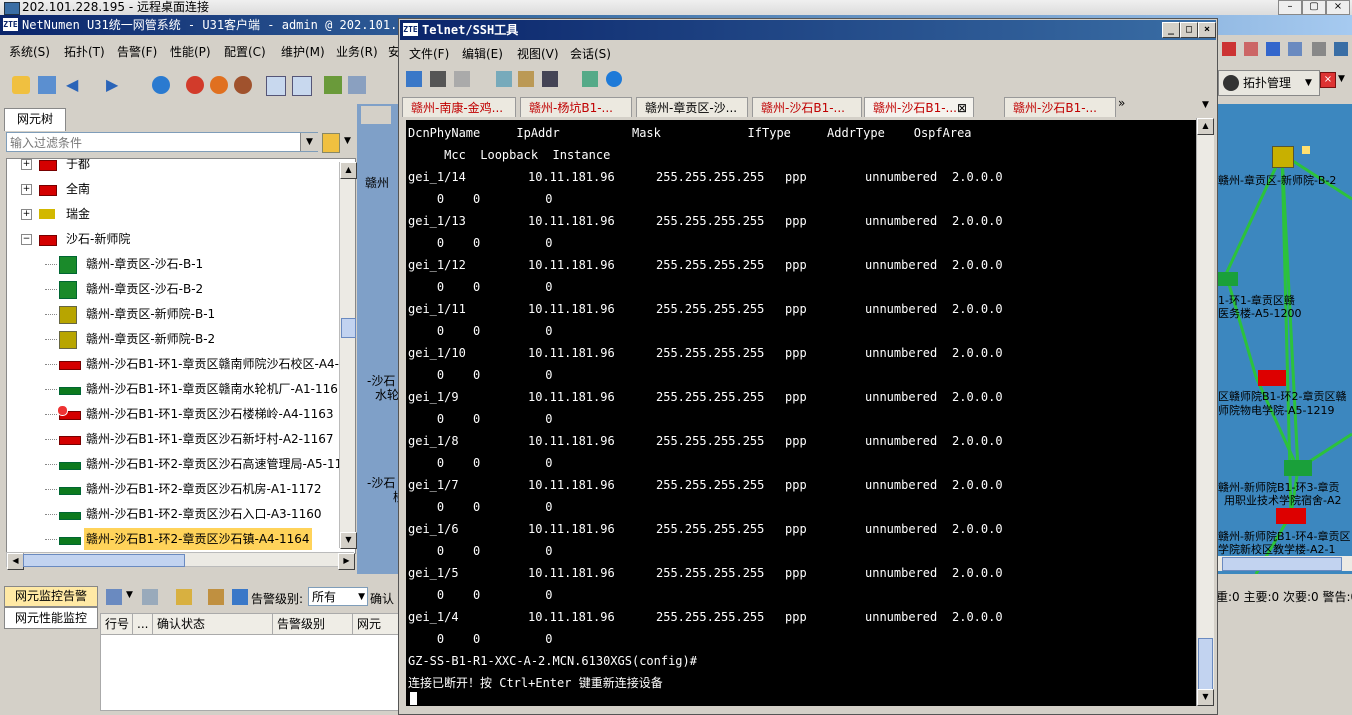  I want to click on user-icon, so click(21, 85).